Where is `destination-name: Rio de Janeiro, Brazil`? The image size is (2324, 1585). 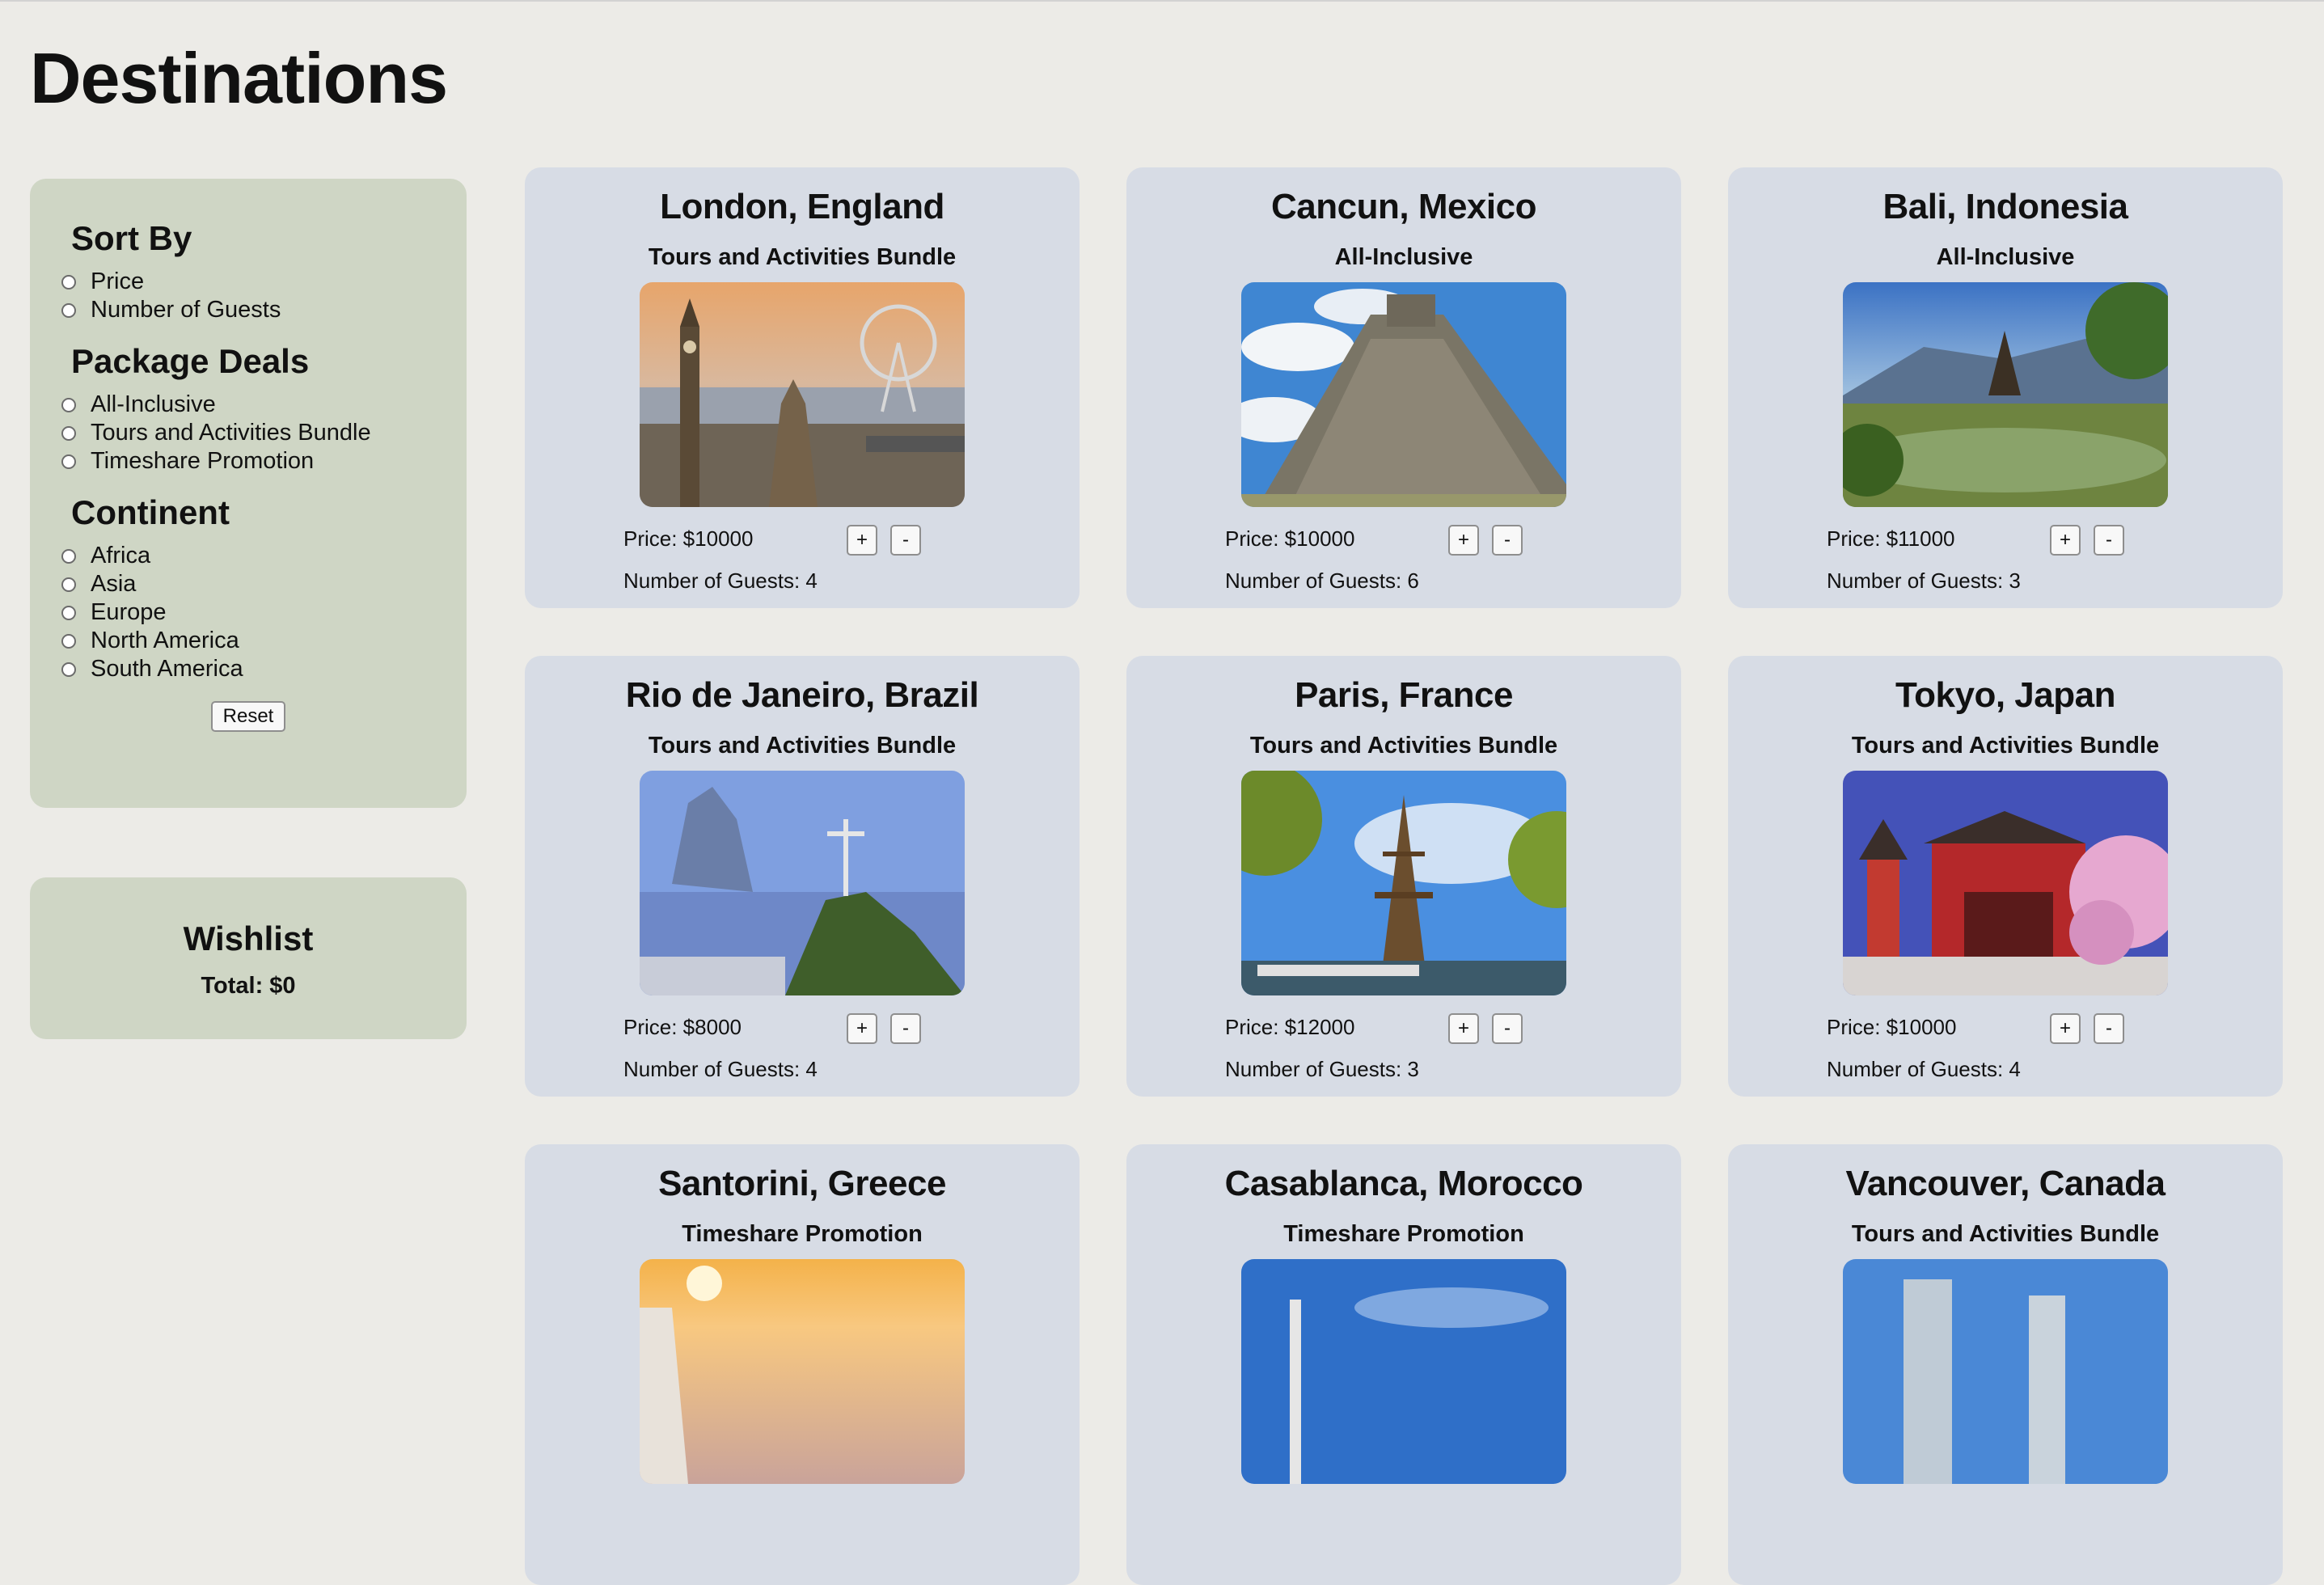 destination-name: Rio de Janeiro, Brazil is located at coordinates (802, 695).